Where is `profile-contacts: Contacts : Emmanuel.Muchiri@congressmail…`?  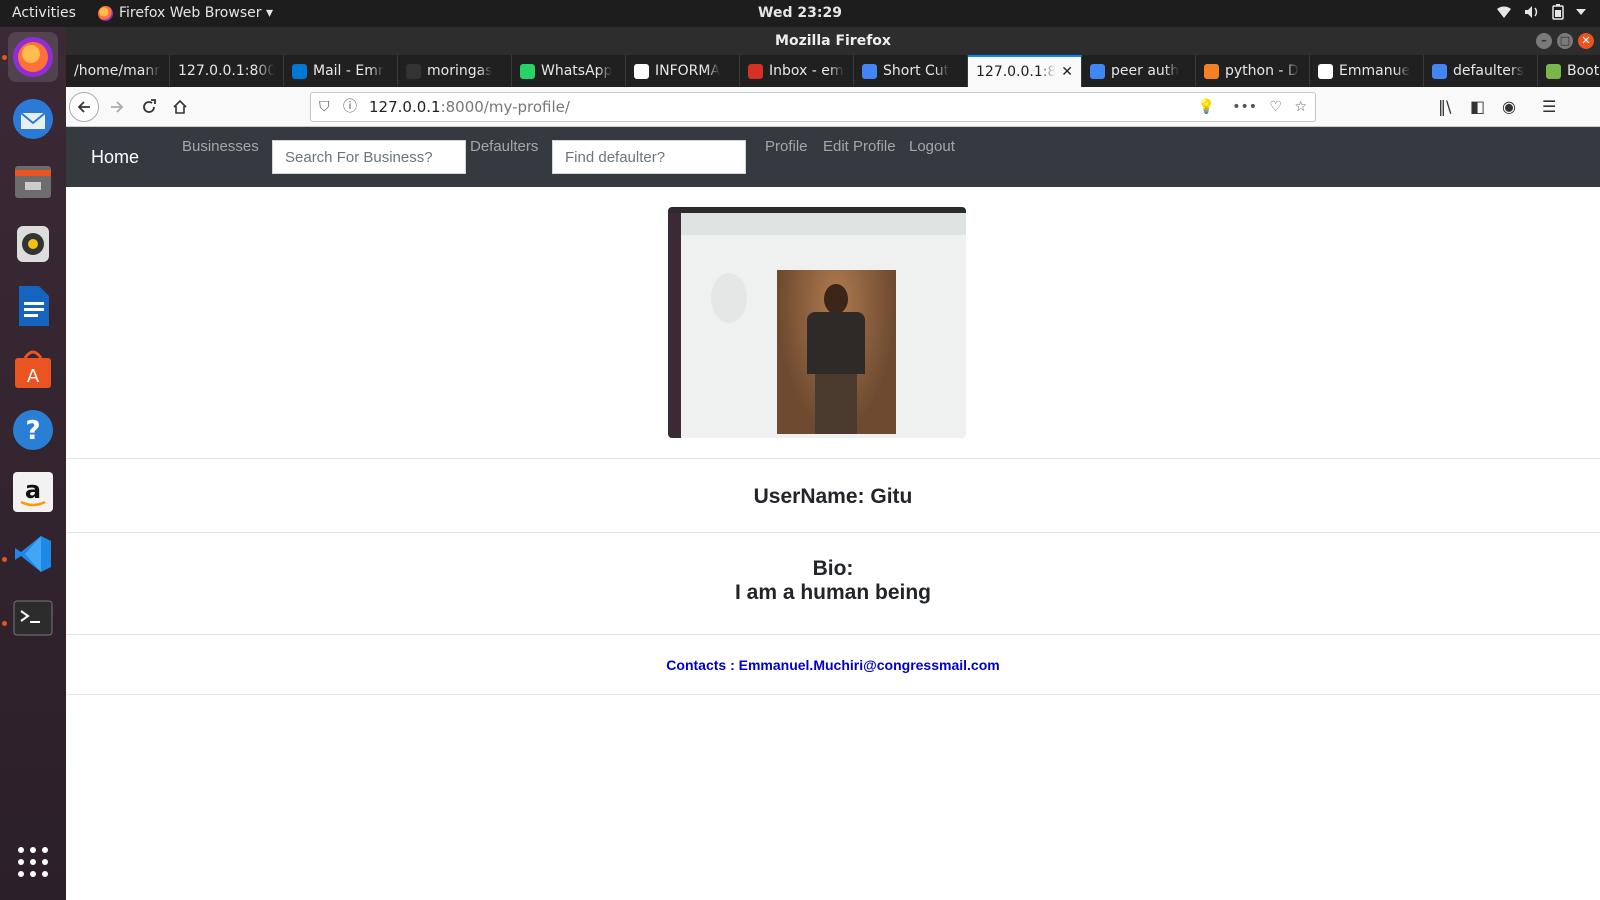
profile-contacts: Contacts : Emmanuel.Muchiri@congressmail… is located at coordinates (833, 665).